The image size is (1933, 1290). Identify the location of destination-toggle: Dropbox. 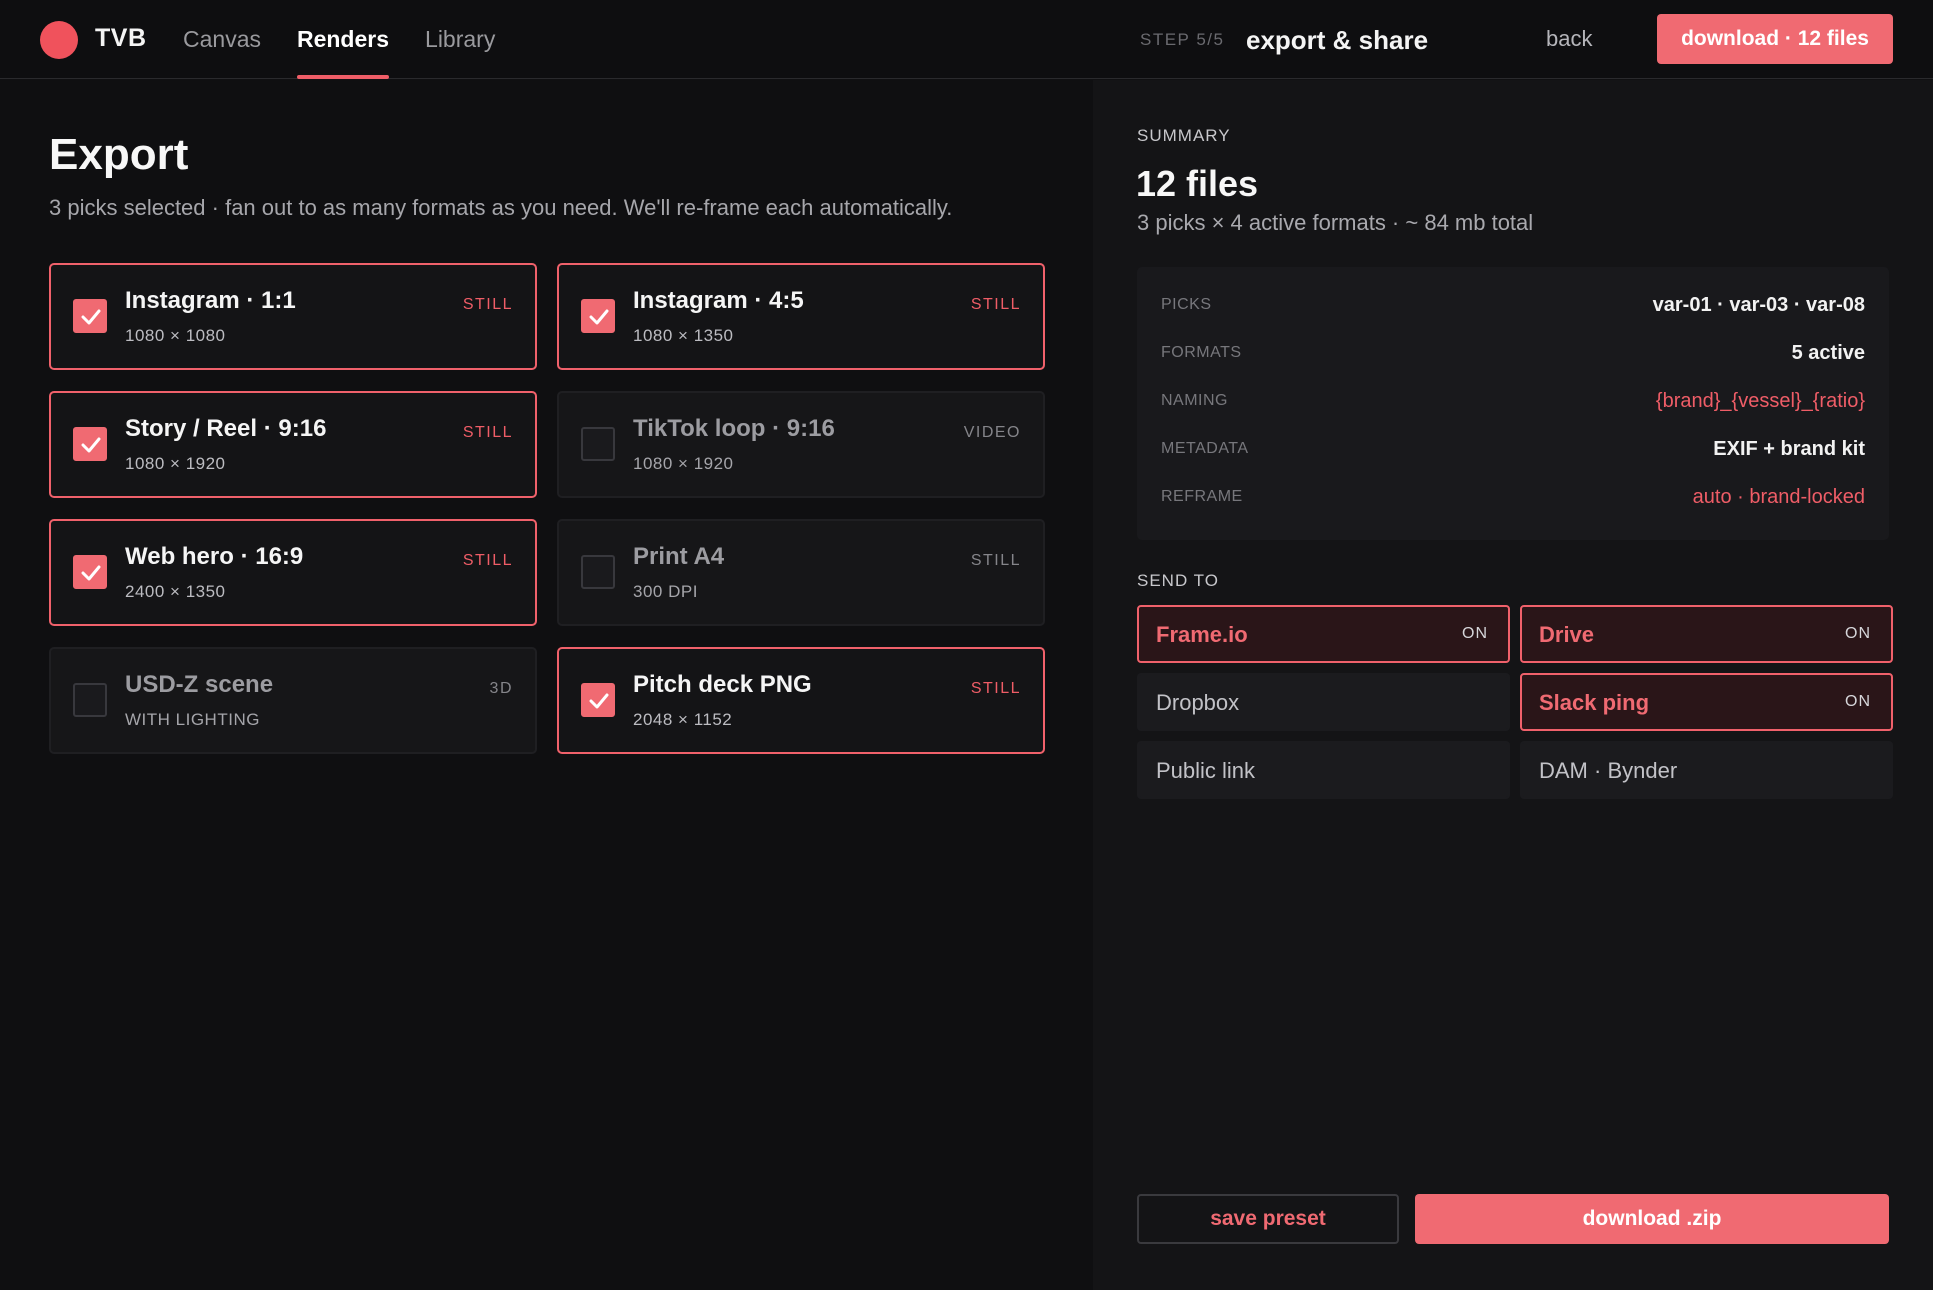
(1323, 702).